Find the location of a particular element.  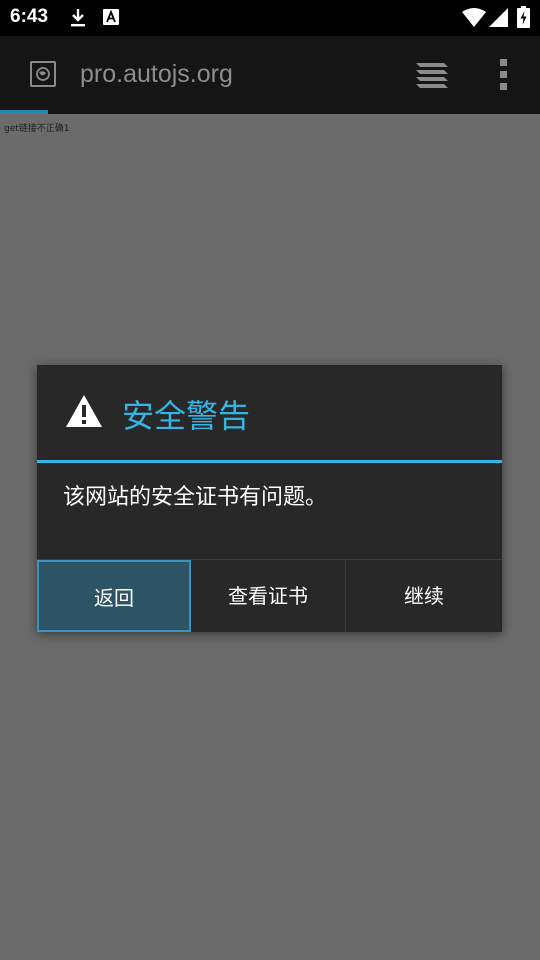

browser-toolbar: pro.autojs.org is located at coordinates (270, 75).